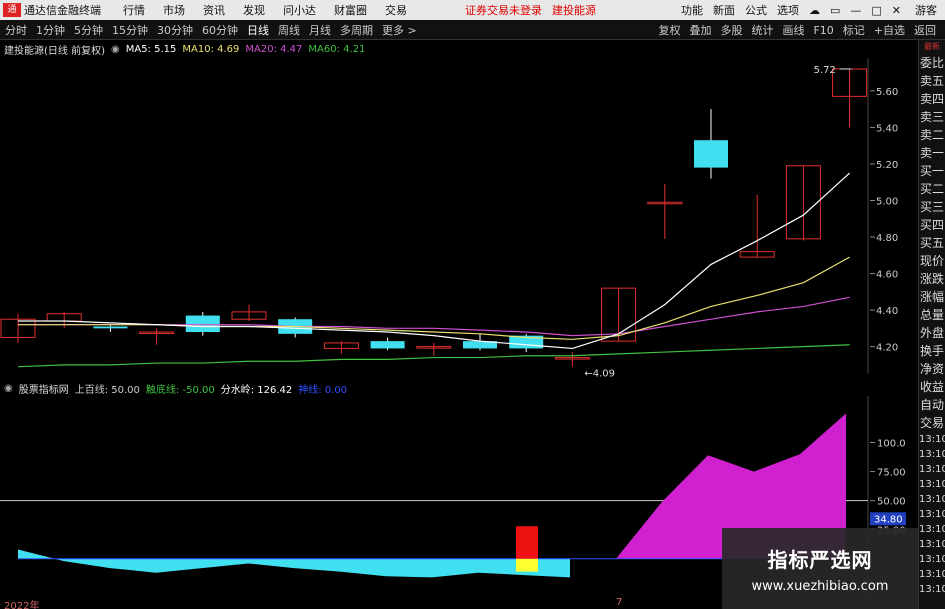 This screenshot has height=609, width=945. Describe the element at coordinates (887, 348) in the screenshot. I see `y-tick-label: 4.20` at that location.